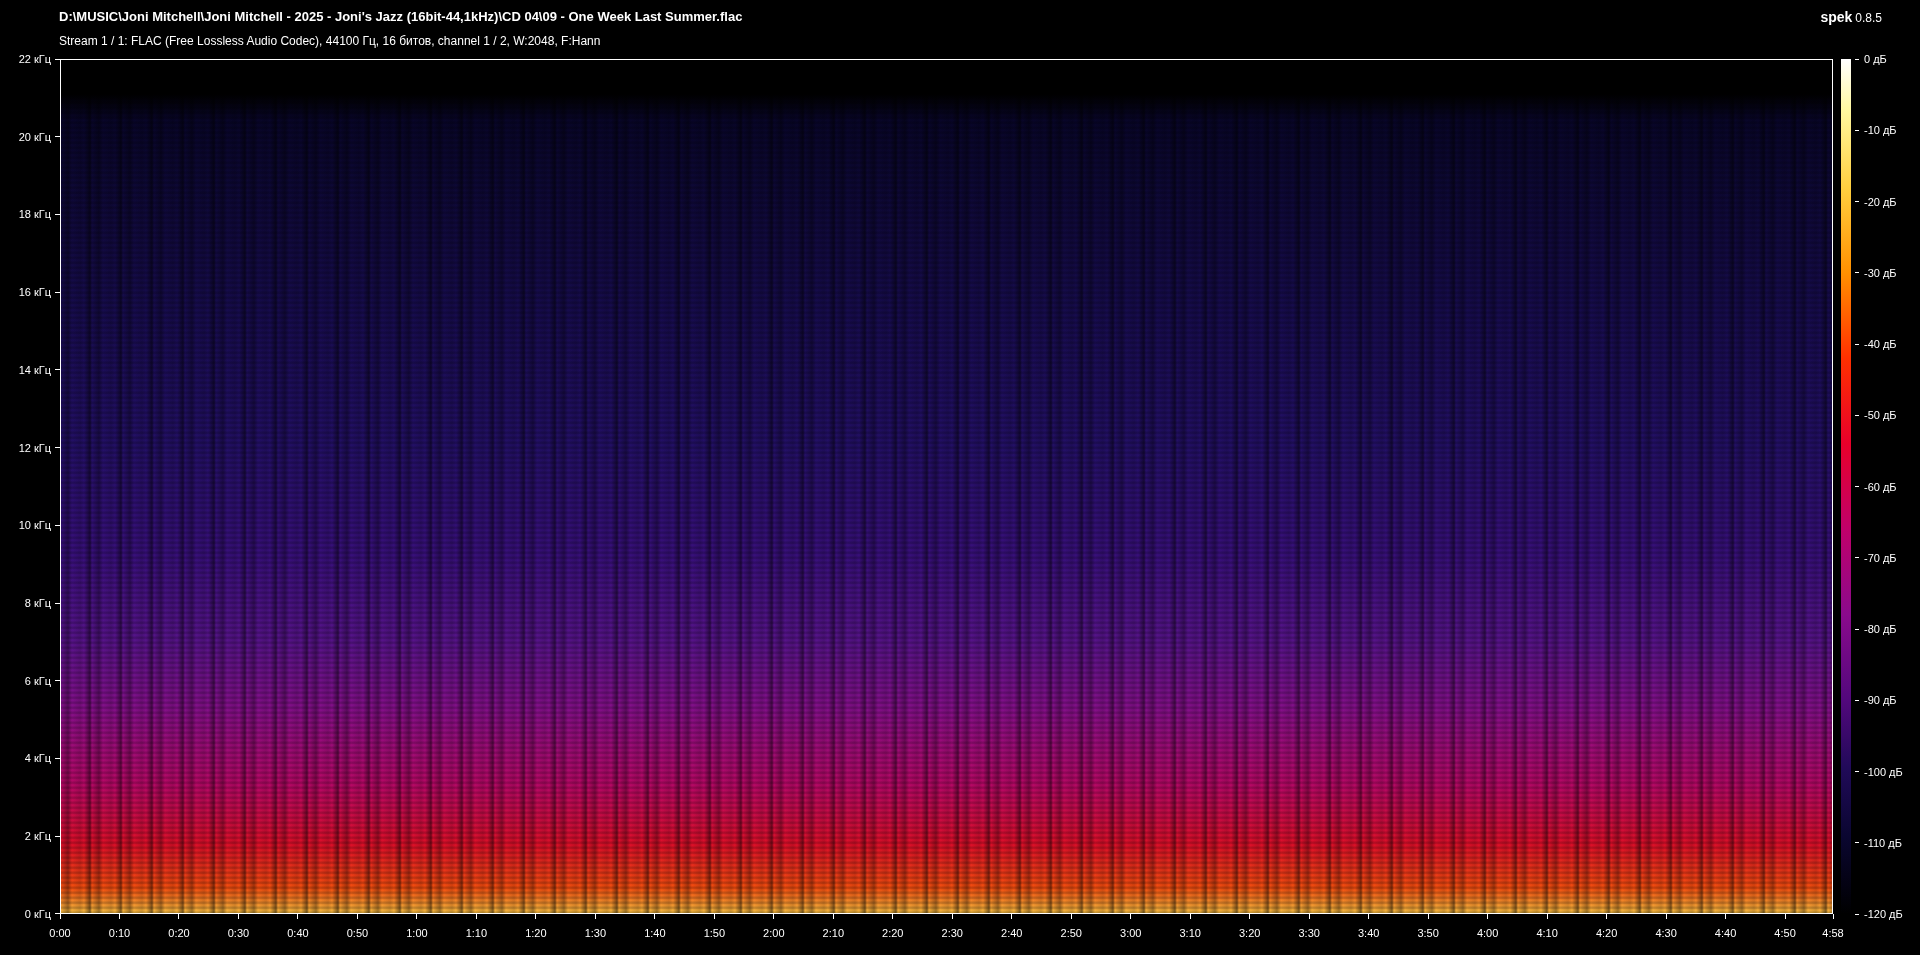 This screenshot has width=1920, height=955. I want to click on stream-info-text: Stream 1 / 1: FLAC (Free Lossless Audio Codec), 44100 Гц, 16 битов, channel 1 / 2, W:2048, F:Hann, so click(330, 41).